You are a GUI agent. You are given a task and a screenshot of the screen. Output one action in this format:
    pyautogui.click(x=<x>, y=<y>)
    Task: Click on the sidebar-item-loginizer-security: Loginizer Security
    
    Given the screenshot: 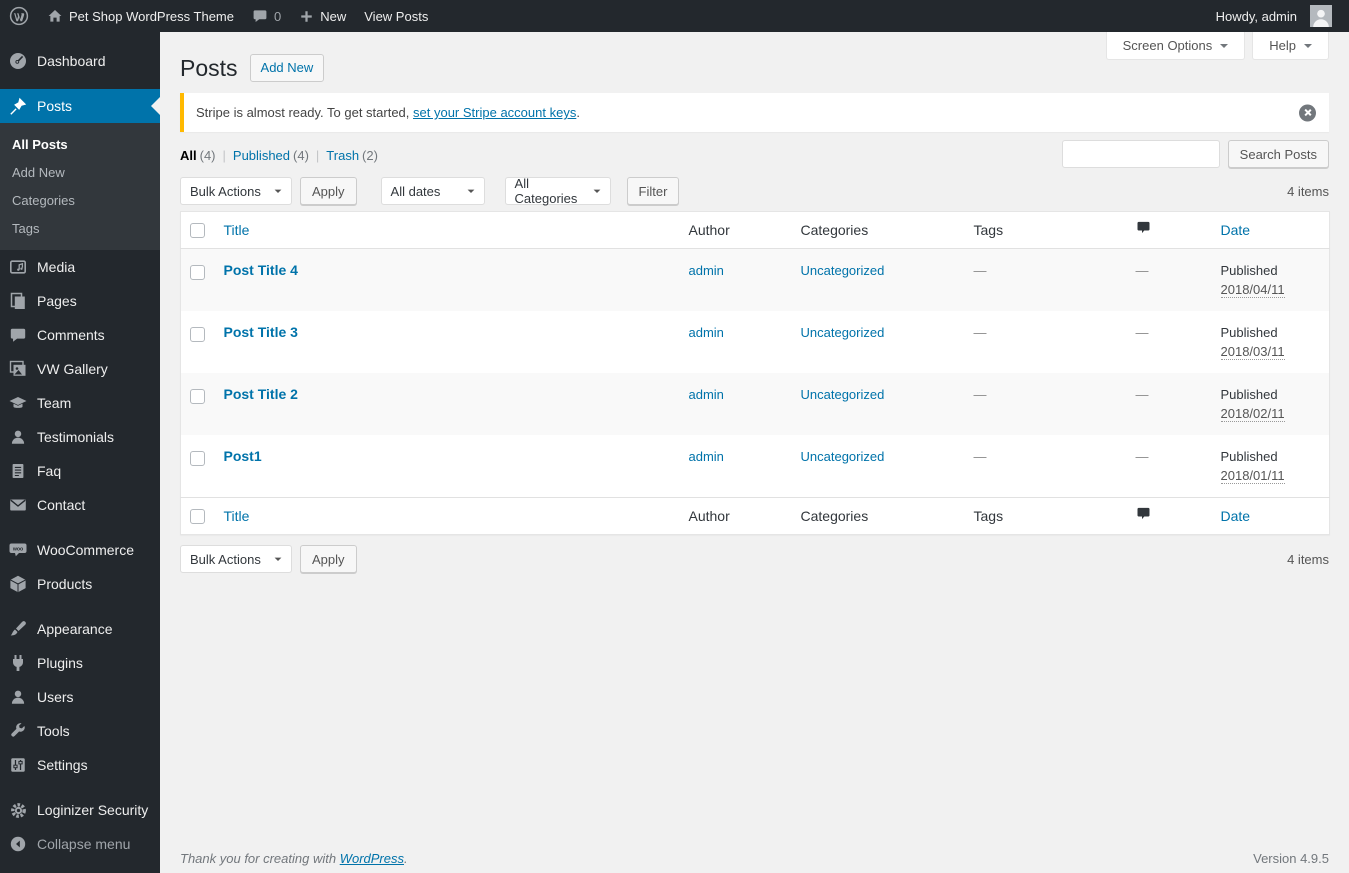 What is the action you would take?
    pyautogui.click(x=80, y=810)
    